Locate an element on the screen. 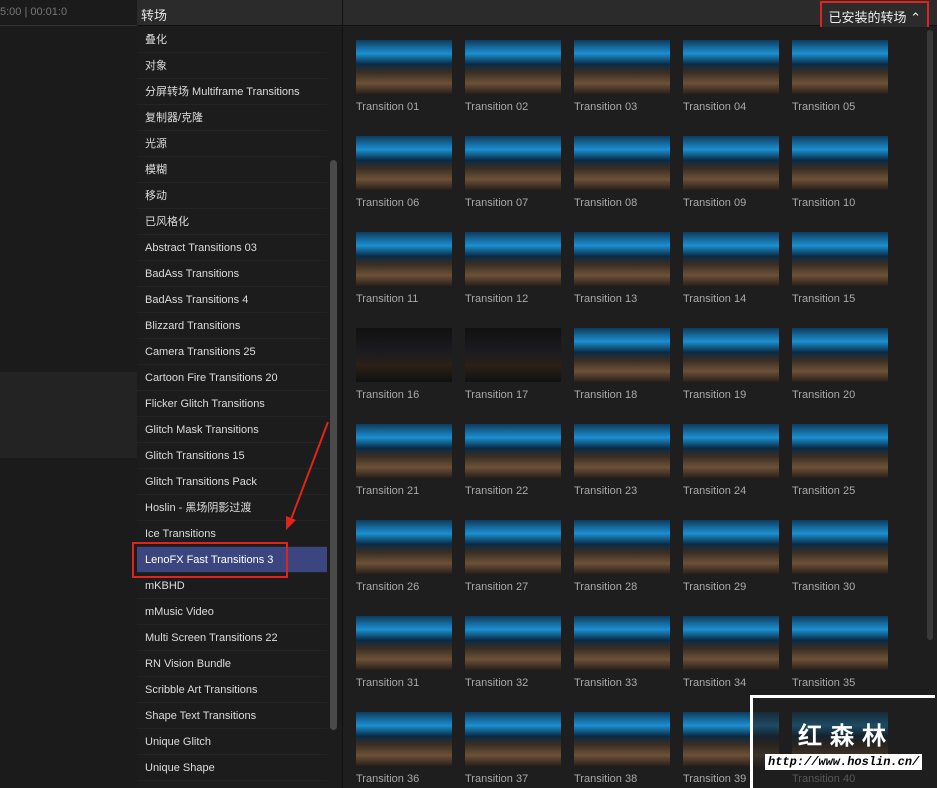 The width and height of the screenshot is (937, 788). transition-item: Transition 29 is located at coordinates (731, 556).